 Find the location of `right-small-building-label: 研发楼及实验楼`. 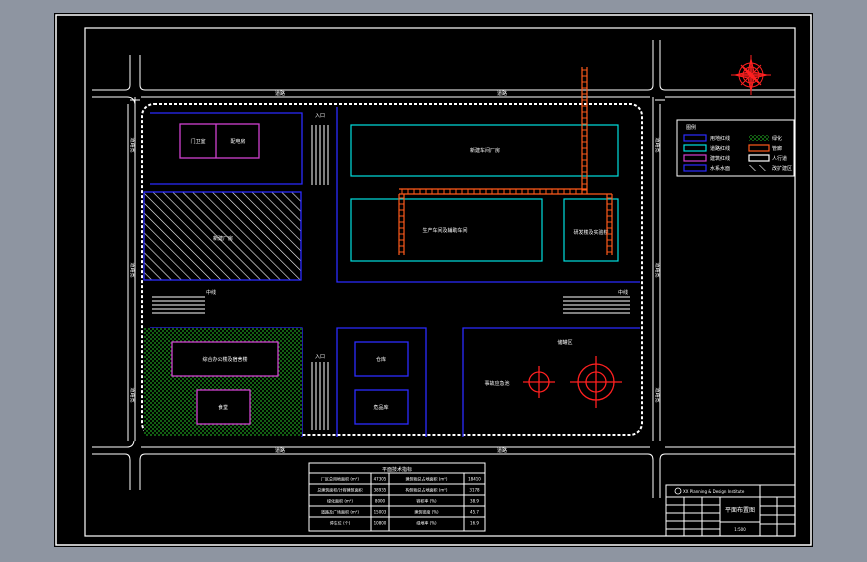

right-small-building-label: 研发楼及实验楼 is located at coordinates (590, 232).